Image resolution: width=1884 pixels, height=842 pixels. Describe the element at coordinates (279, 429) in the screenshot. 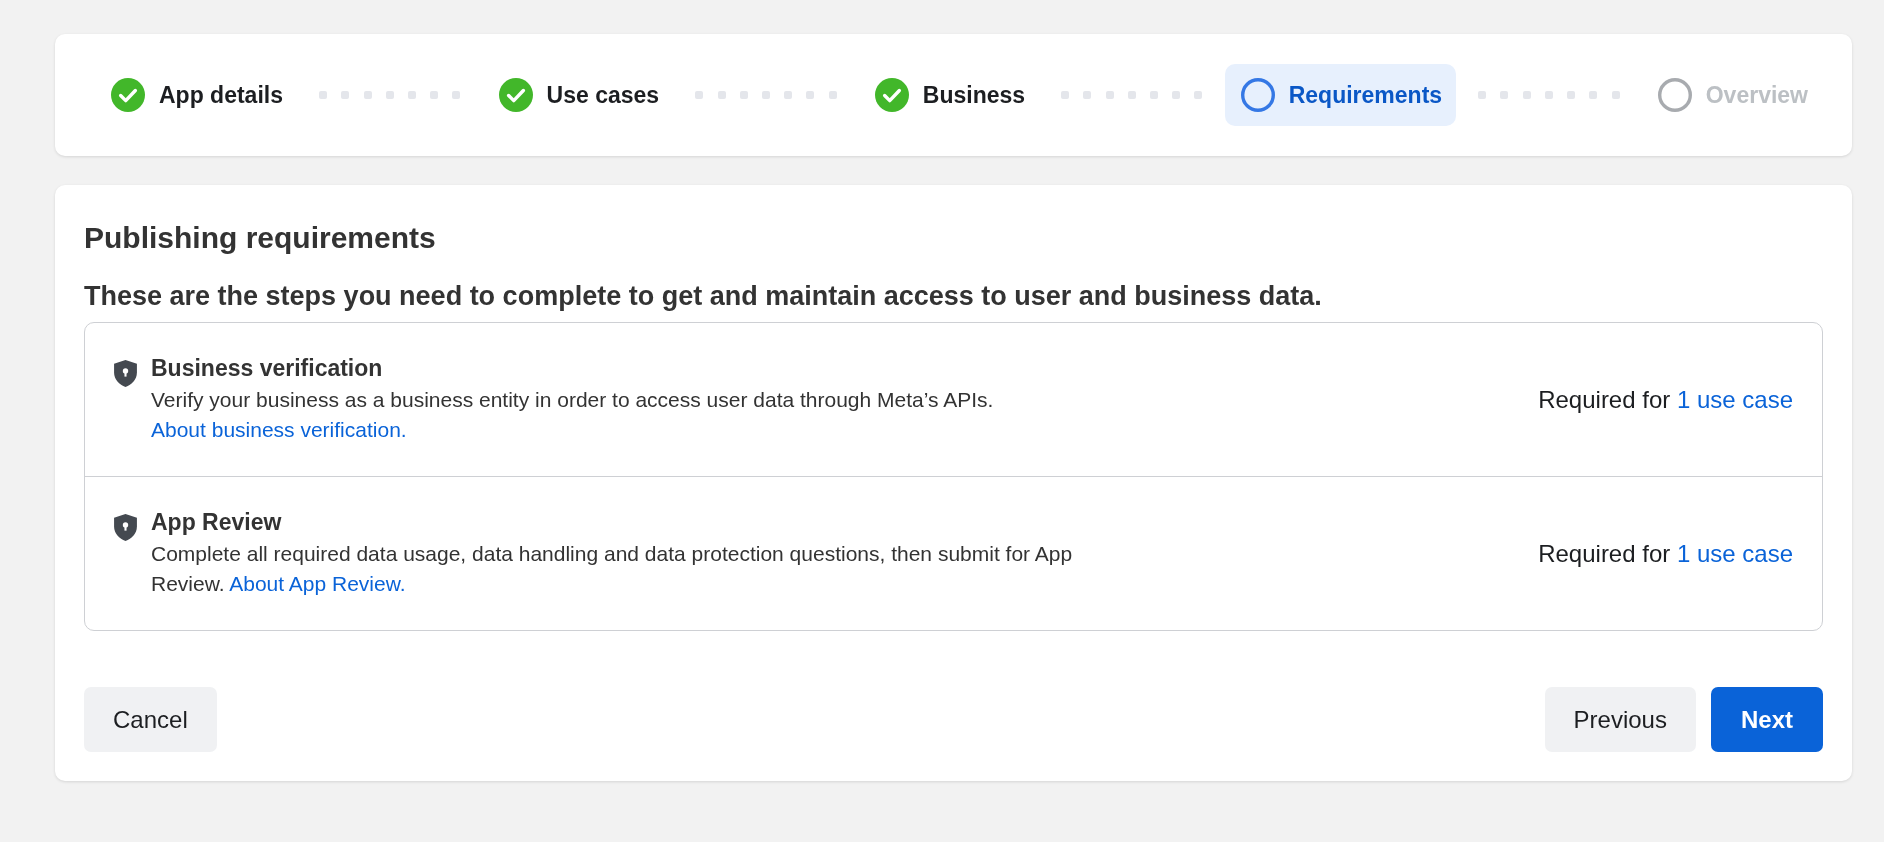

I see `learn-more-link: About business verification.` at that location.